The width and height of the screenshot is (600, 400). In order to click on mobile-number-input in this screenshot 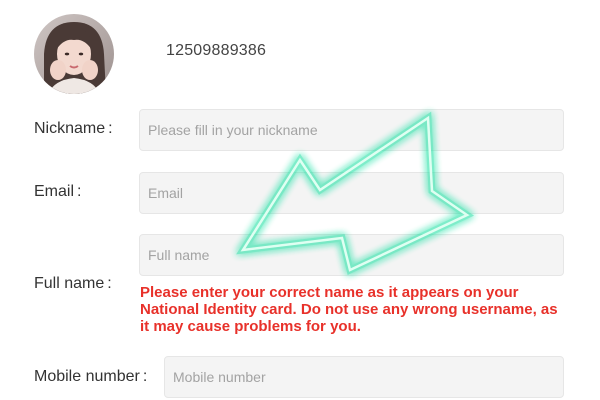, I will do `click(364, 377)`.